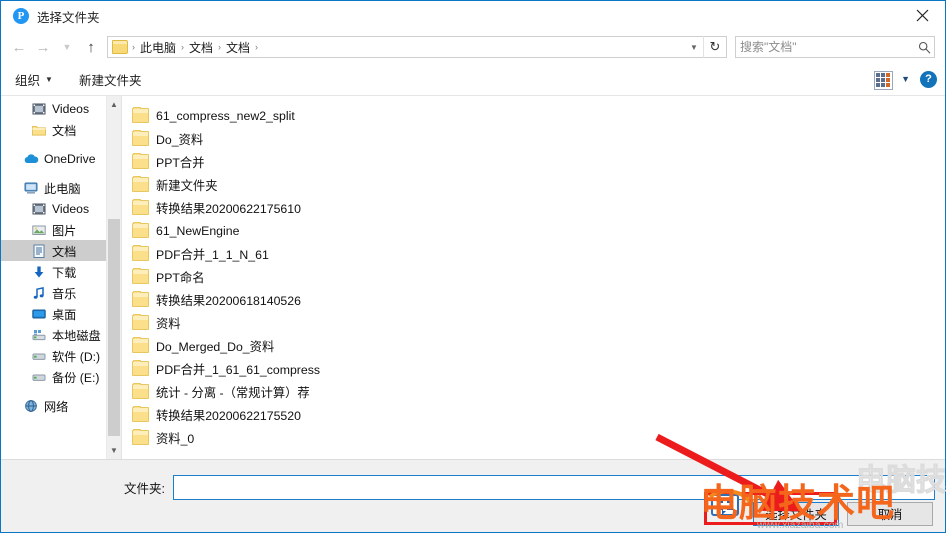 The image size is (946, 533). I want to click on sidebar-item-3: 此电脑, so click(61, 187).